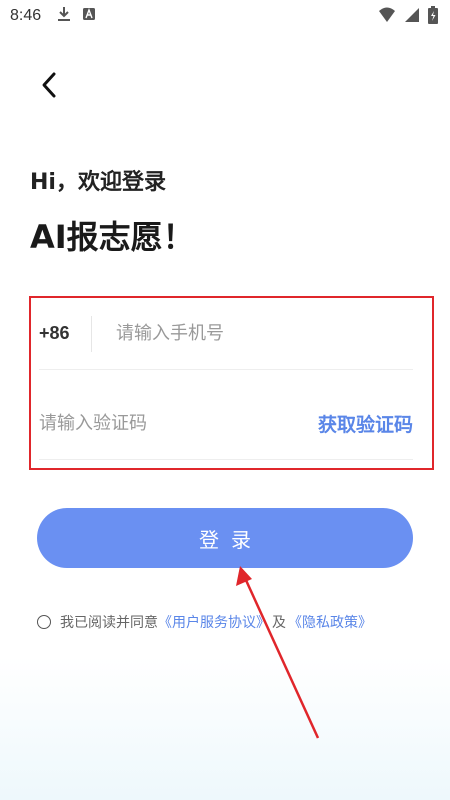 Image resolution: width=450 pixels, height=800 pixels. What do you see at coordinates (109, 623) in the screenshot?
I see `agreement-prefix: 我已阅读并同意` at bounding box center [109, 623].